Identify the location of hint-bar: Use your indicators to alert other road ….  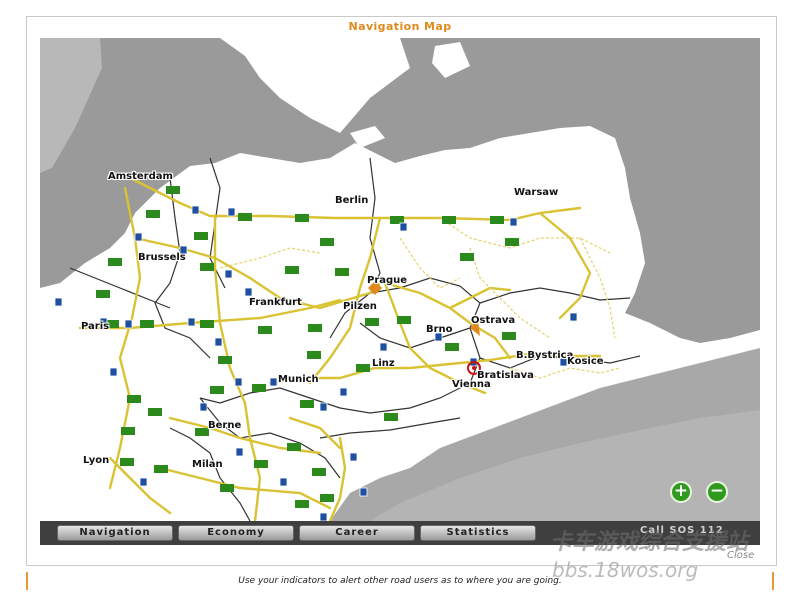
(400, 581).